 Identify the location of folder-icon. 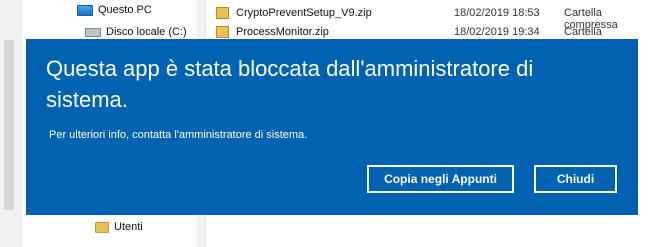
(102, 227).